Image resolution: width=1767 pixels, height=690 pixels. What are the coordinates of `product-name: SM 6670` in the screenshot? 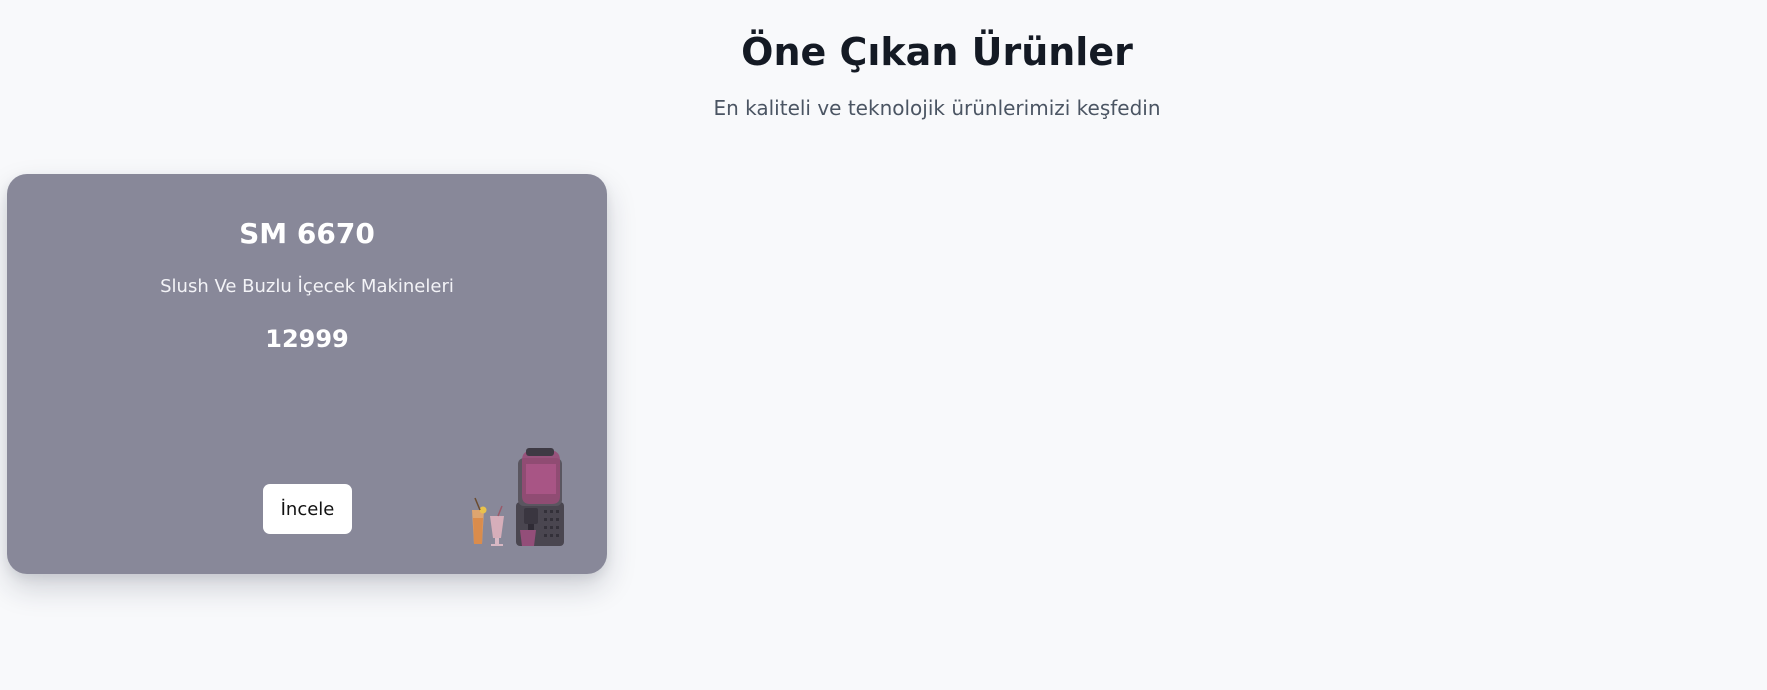 It's located at (307, 233).